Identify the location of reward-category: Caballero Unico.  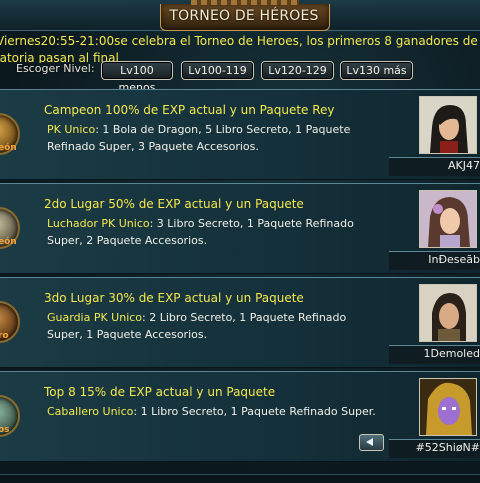
(90, 411).